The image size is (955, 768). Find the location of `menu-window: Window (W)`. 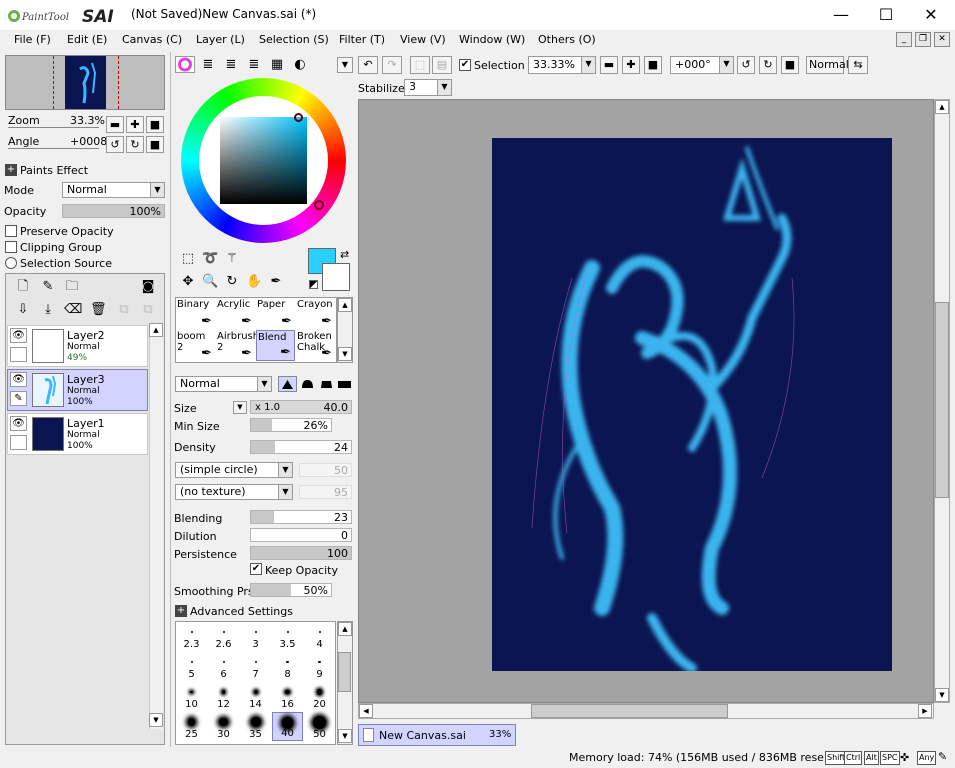

menu-window: Window (W) is located at coordinates (492, 39).